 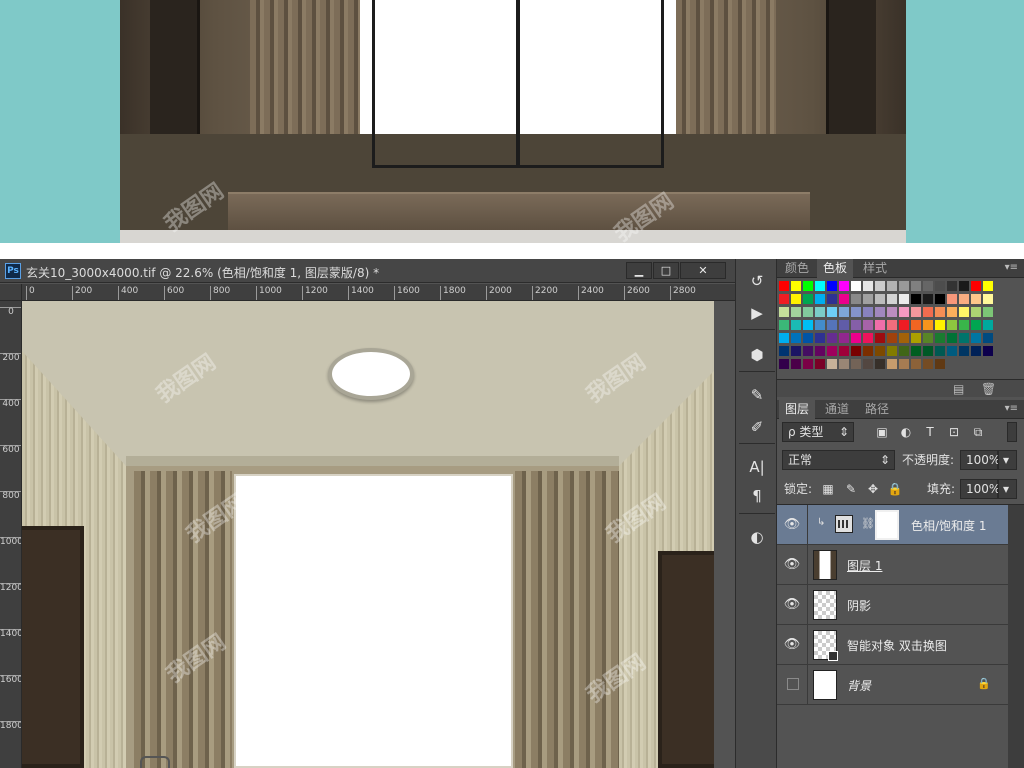 What do you see at coordinates (892, 605) in the screenshot?
I see `layer-row: 👁 阴影` at bounding box center [892, 605].